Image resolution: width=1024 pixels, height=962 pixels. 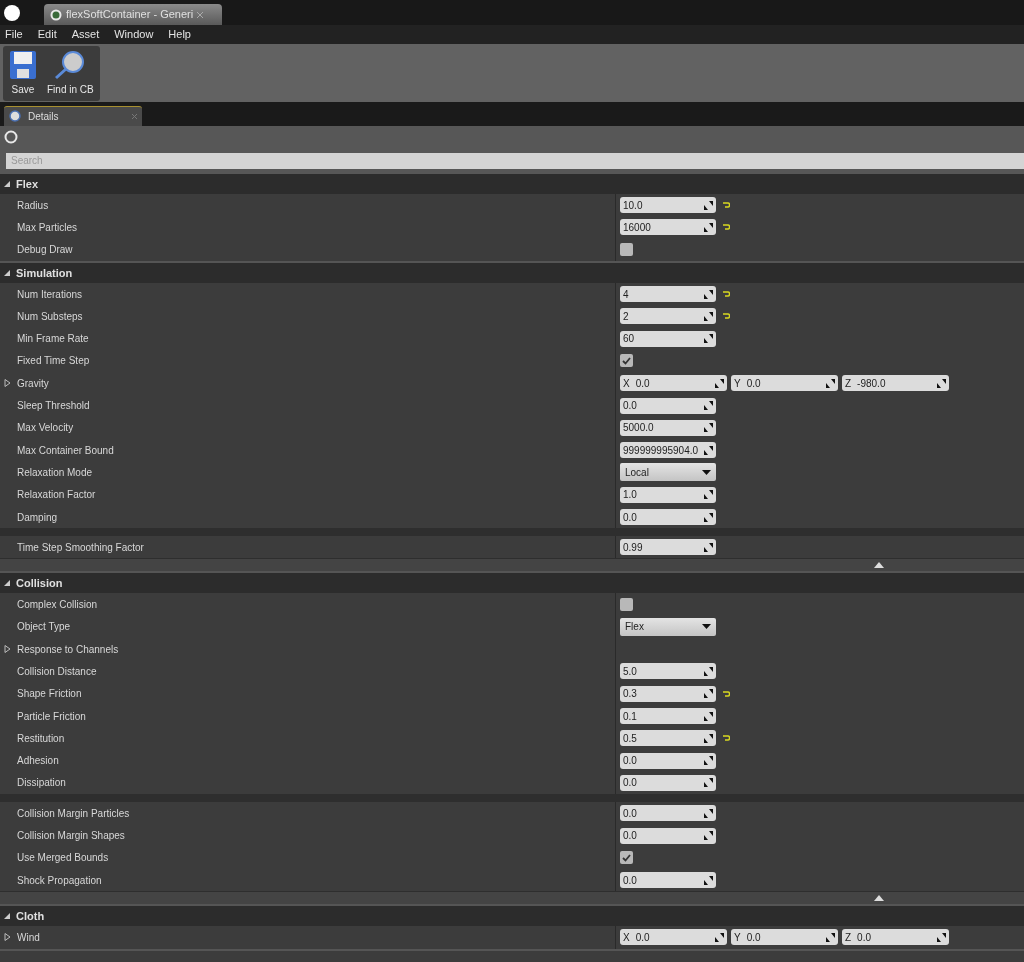 What do you see at coordinates (668, 693) in the screenshot?
I see `number-field: 0.3` at bounding box center [668, 693].